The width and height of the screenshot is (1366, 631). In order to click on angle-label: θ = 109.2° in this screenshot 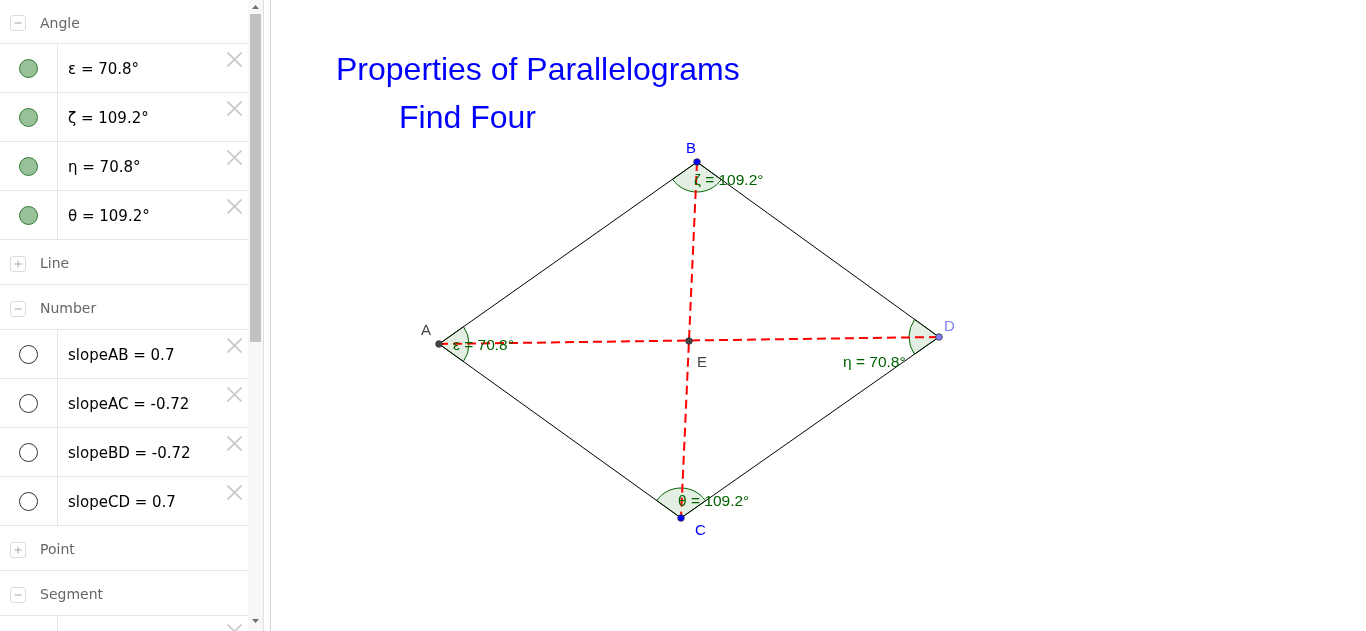, I will do `click(714, 500)`.